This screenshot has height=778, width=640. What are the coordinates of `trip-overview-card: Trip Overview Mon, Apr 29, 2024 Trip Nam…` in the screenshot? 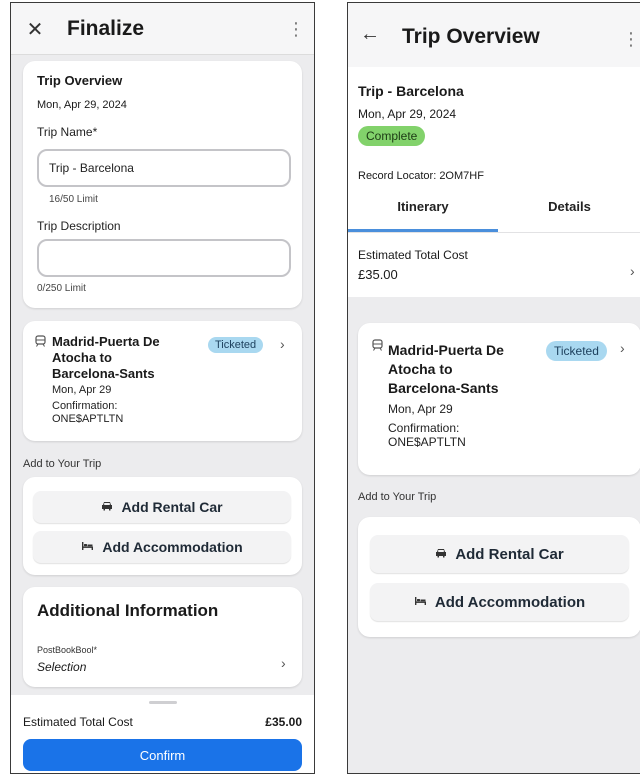 It's located at (162, 184).